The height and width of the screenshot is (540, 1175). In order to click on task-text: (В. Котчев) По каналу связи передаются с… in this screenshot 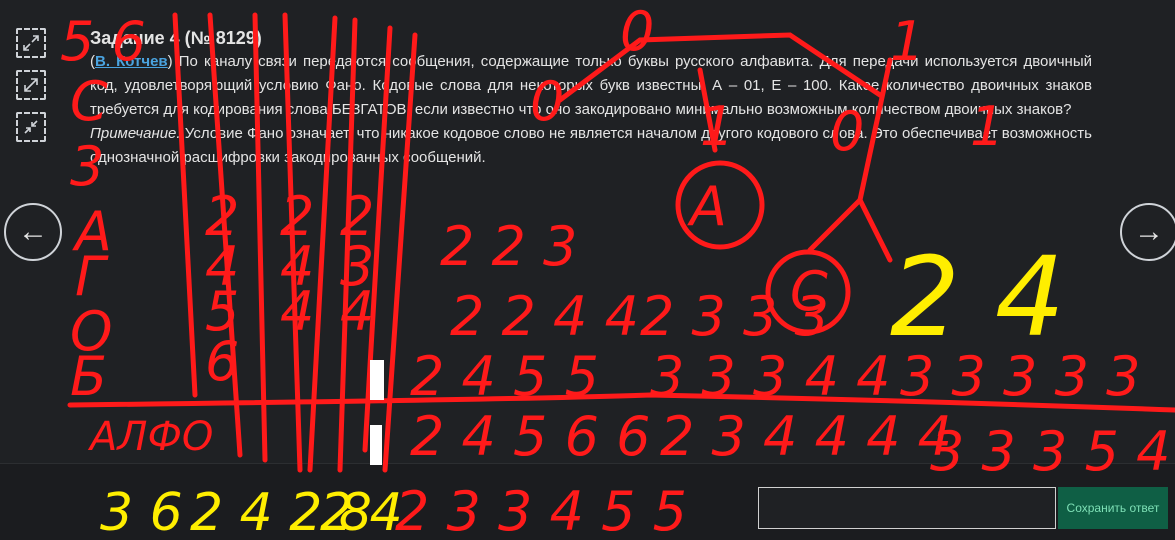, I will do `click(591, 85)`.